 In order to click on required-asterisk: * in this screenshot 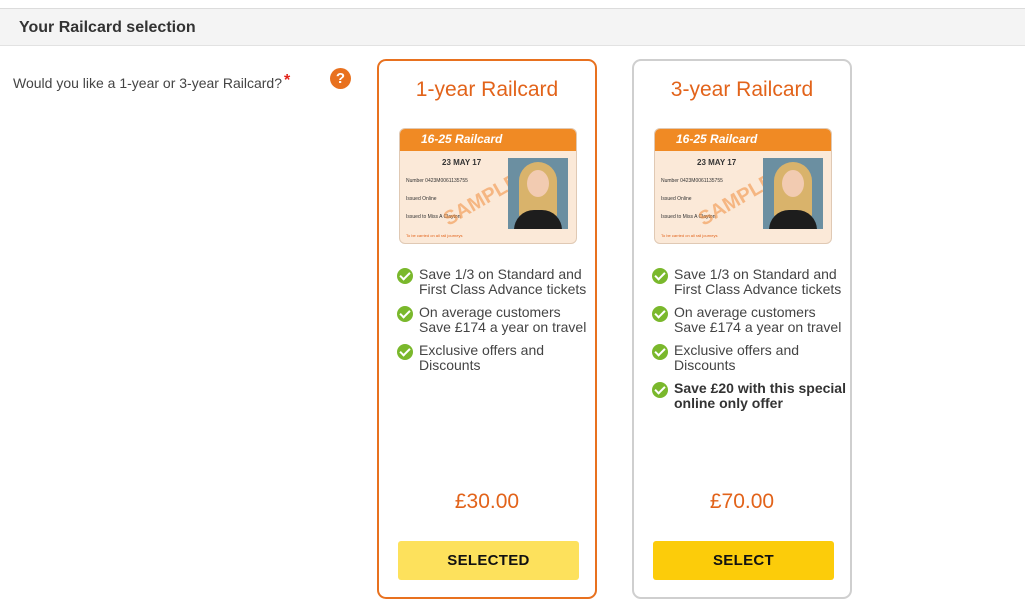, I will do `click(287, 80)`.